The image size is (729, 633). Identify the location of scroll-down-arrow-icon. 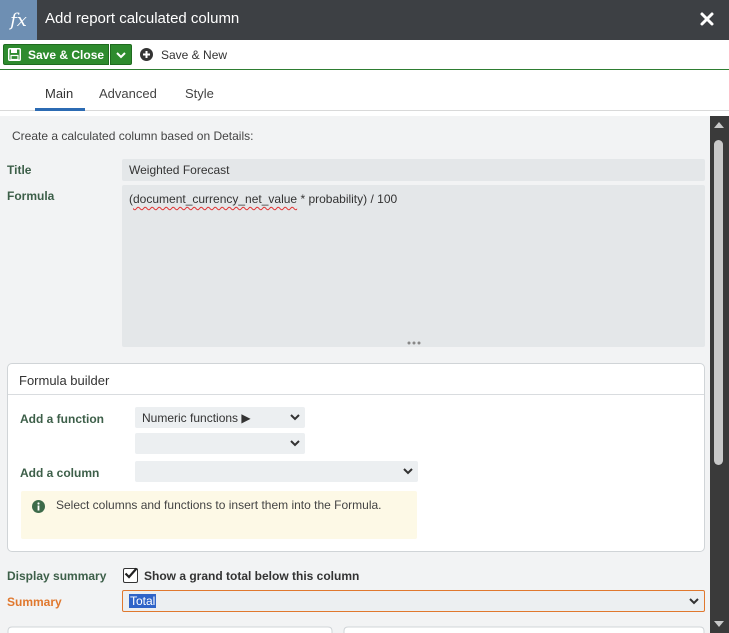
(719, 624).